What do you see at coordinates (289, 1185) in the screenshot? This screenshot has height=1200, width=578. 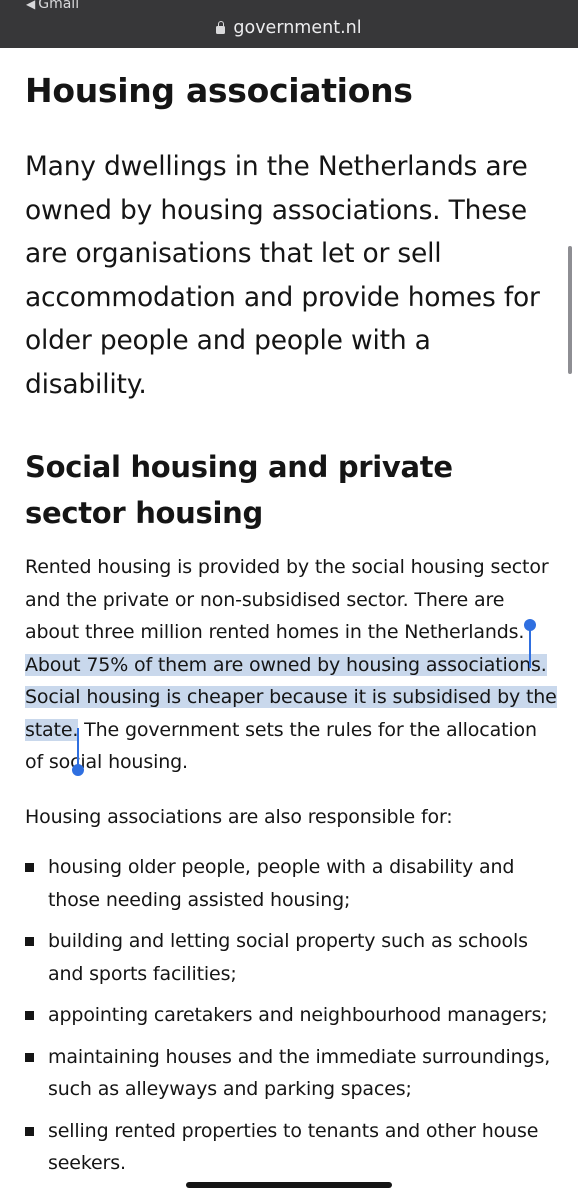 I see `home-indicator` at bounding box center [289, 1185].